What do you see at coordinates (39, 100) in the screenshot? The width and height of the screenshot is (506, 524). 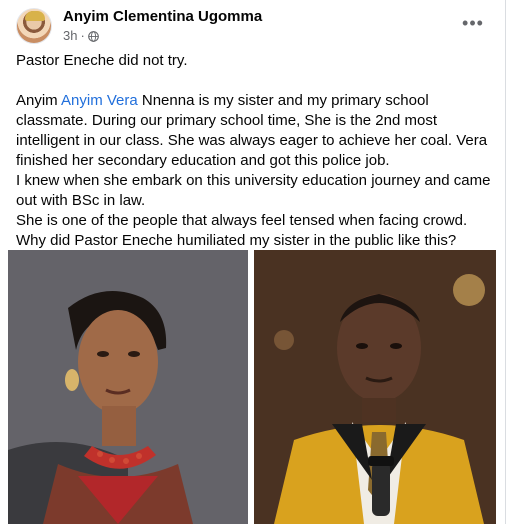 I see `post-text-segment: Anyim` at bounding box center [39, 100].